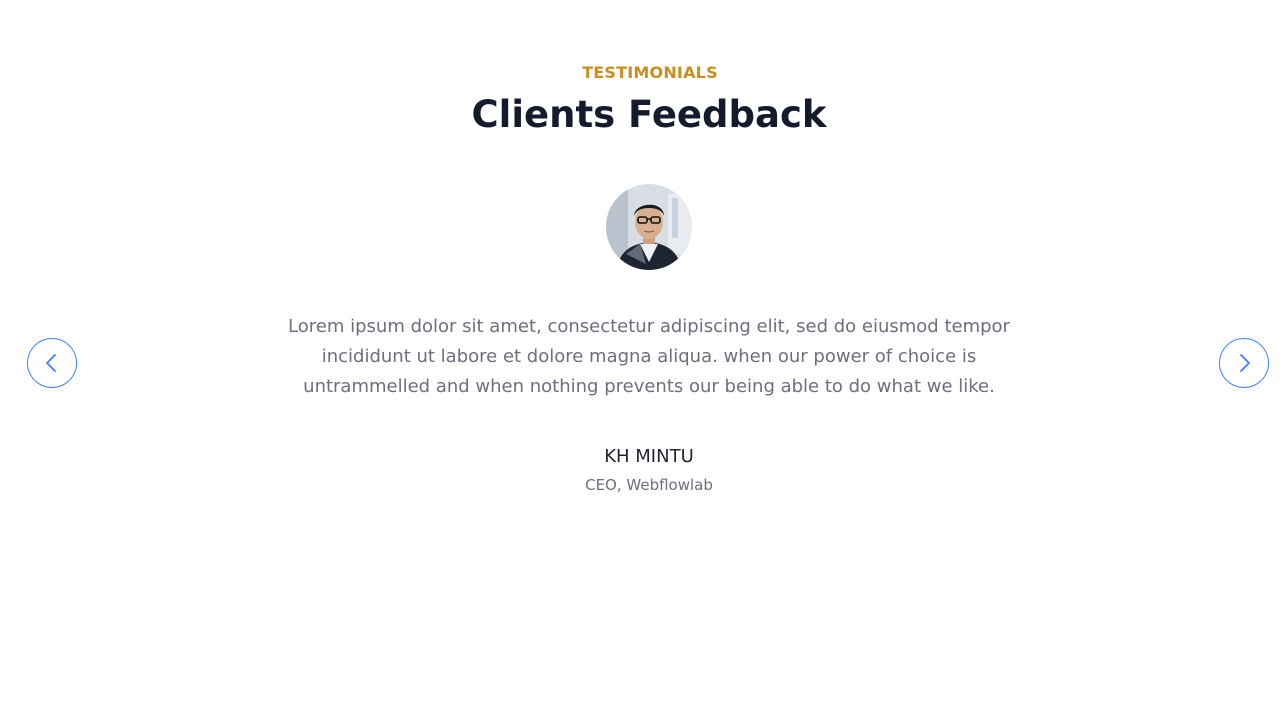 Image resolution: width=1280 pixels, height=720 pixels. I want to click on chevron-right-icon, so click(1245, 363).